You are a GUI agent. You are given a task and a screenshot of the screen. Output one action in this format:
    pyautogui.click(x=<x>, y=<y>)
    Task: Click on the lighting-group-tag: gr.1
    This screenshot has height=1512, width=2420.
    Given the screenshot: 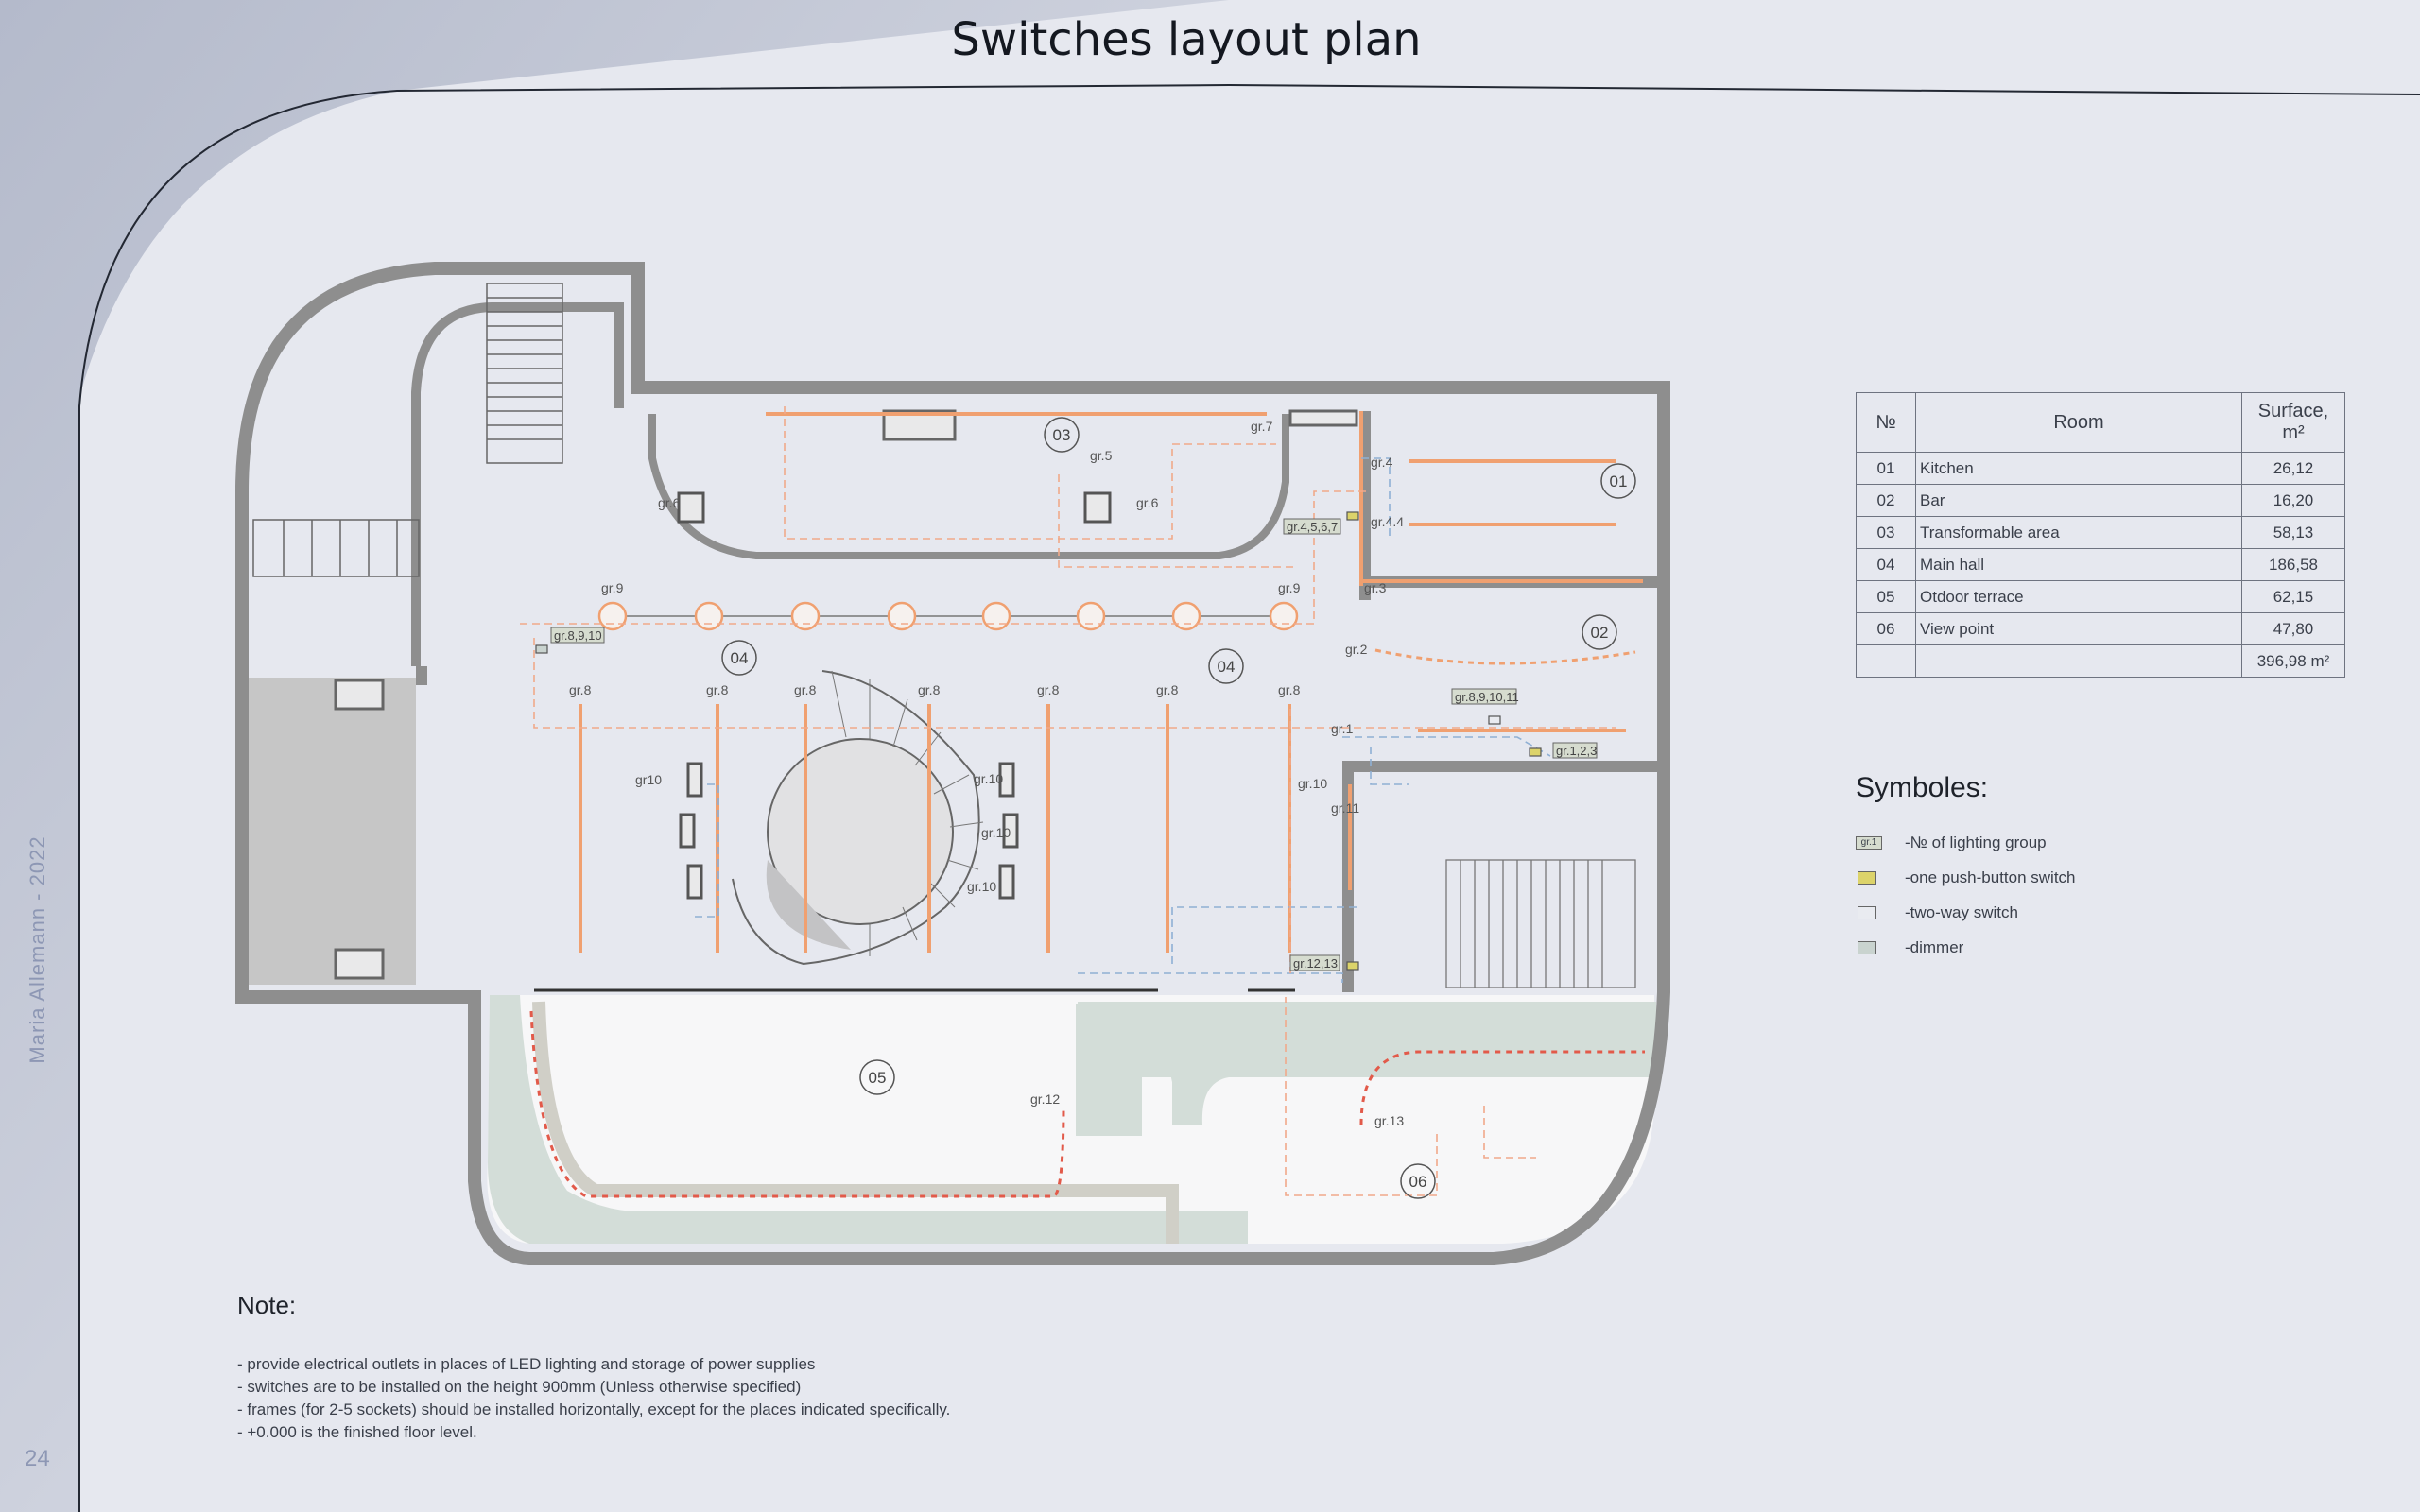 What is the action you would take?
    pyautogui.click(x=1869, y=843)
    